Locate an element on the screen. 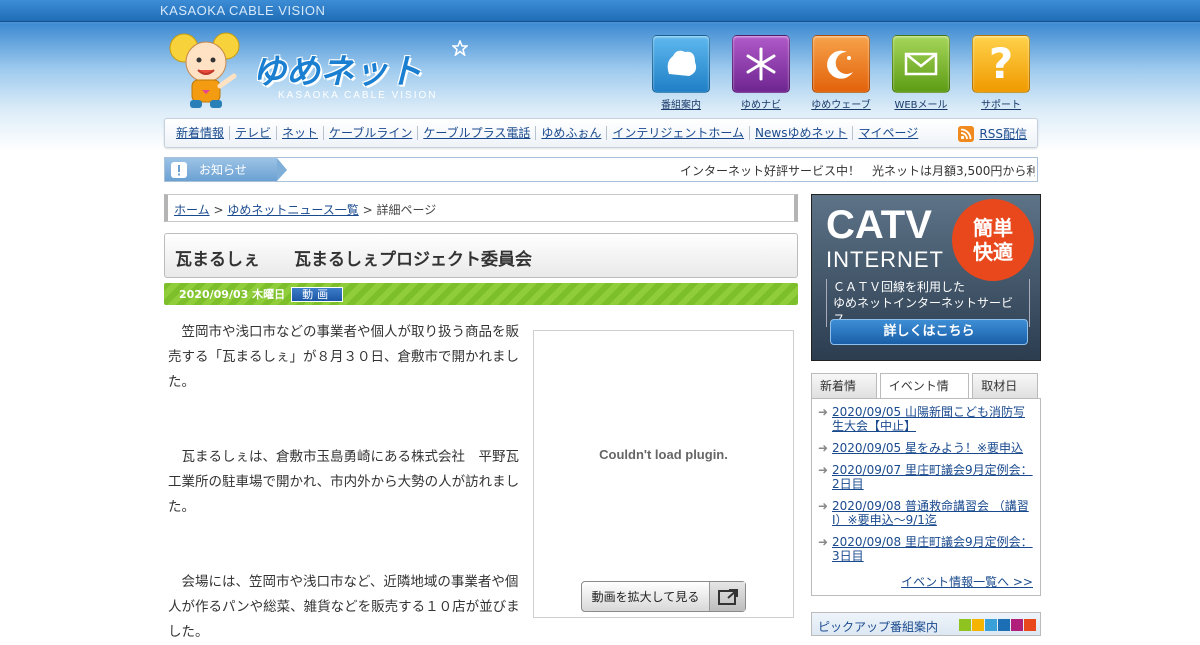 The height and width of the screenshot is (645, 1200). mail-icon is located at coordinates (921, 64).